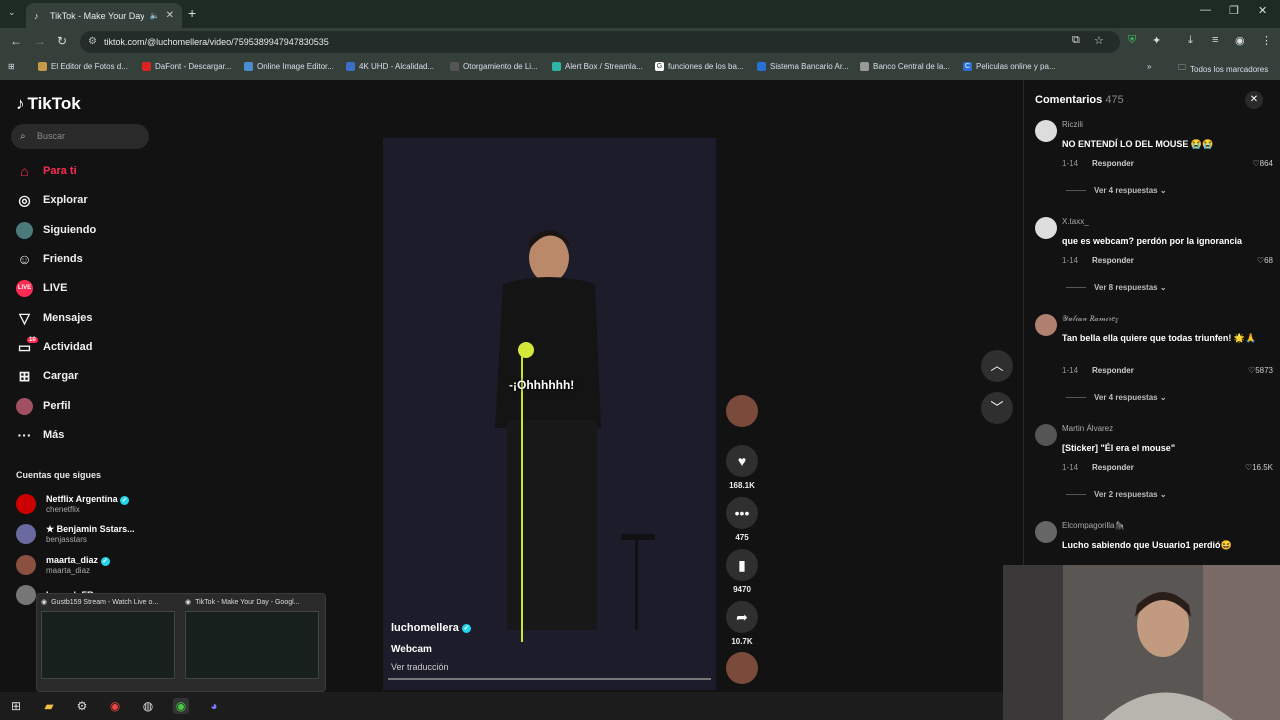 The width and height of the screenshot is (1280, 720). Describe the element at coordinates (54, 318) in the screenshot. I see `nav-messages: ▽ Mensajes` at that location.